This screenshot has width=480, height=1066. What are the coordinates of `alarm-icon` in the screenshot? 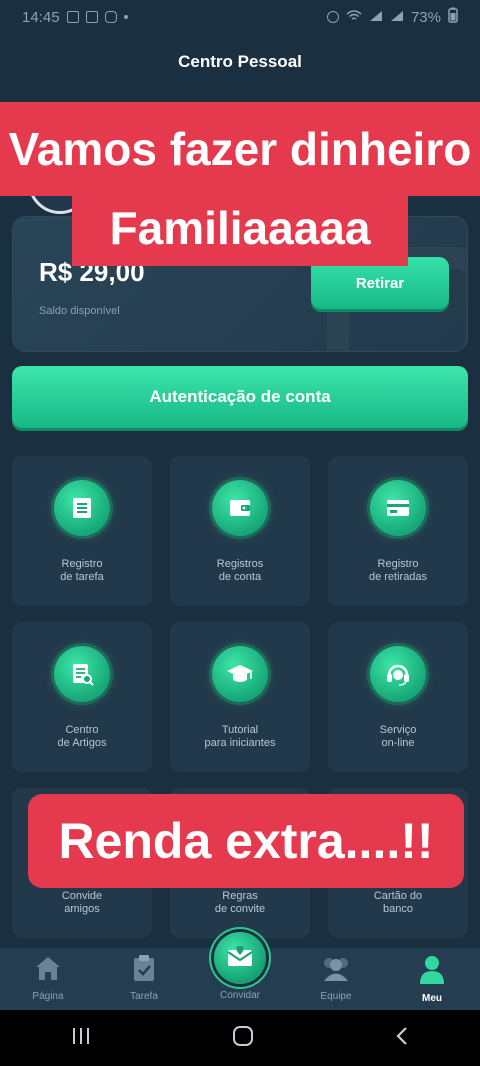 It's located at (332, 17).